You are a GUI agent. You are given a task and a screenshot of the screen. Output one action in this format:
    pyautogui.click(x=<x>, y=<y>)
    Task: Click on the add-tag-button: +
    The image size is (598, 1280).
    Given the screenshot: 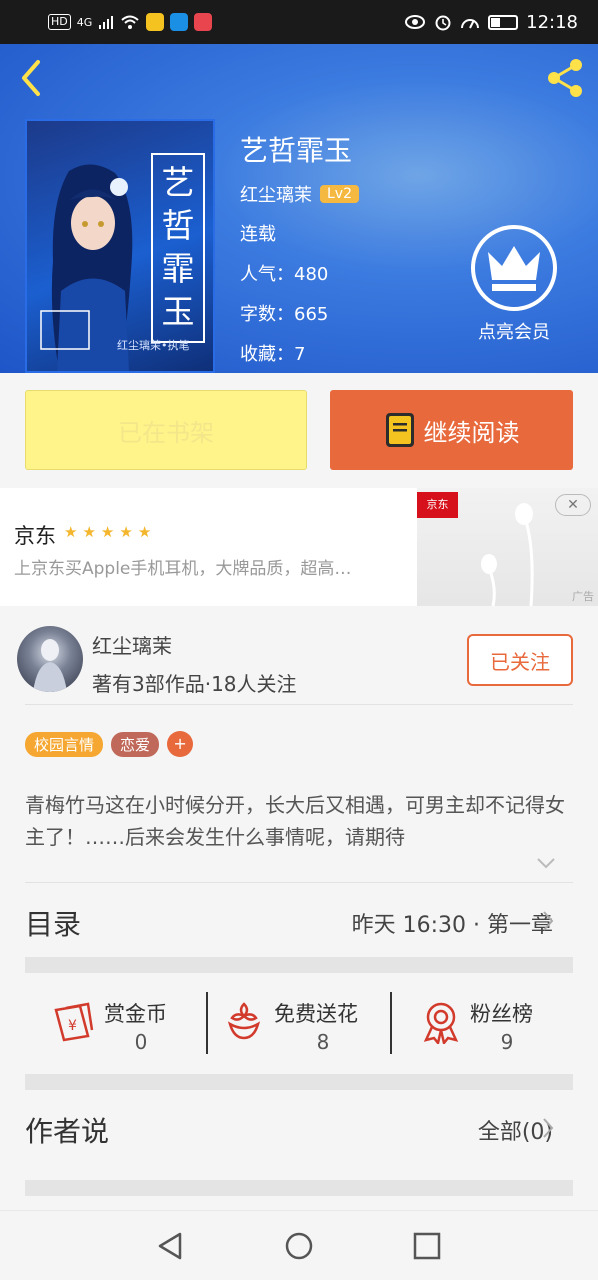 What is the action you would take?
    pyautogui.click(x=180, y=744)
    